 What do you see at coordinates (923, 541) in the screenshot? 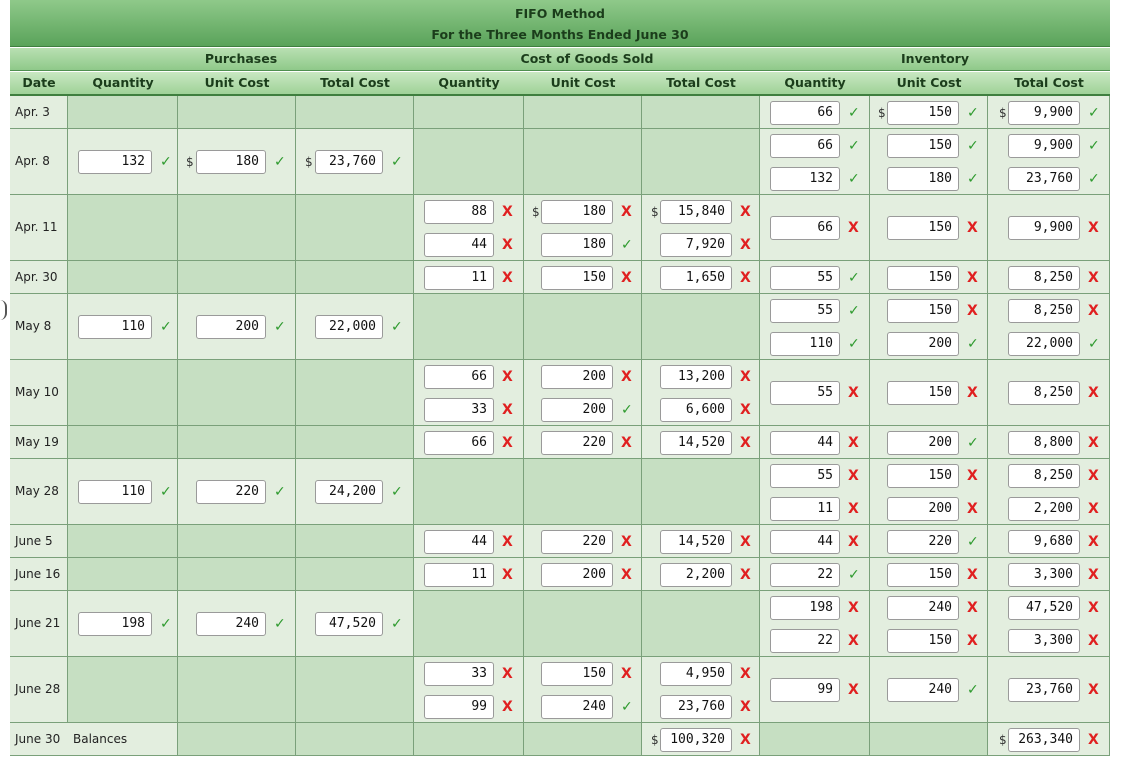
I see `inventory-unit-cost-input: 220` at bounding box center [923, 541].